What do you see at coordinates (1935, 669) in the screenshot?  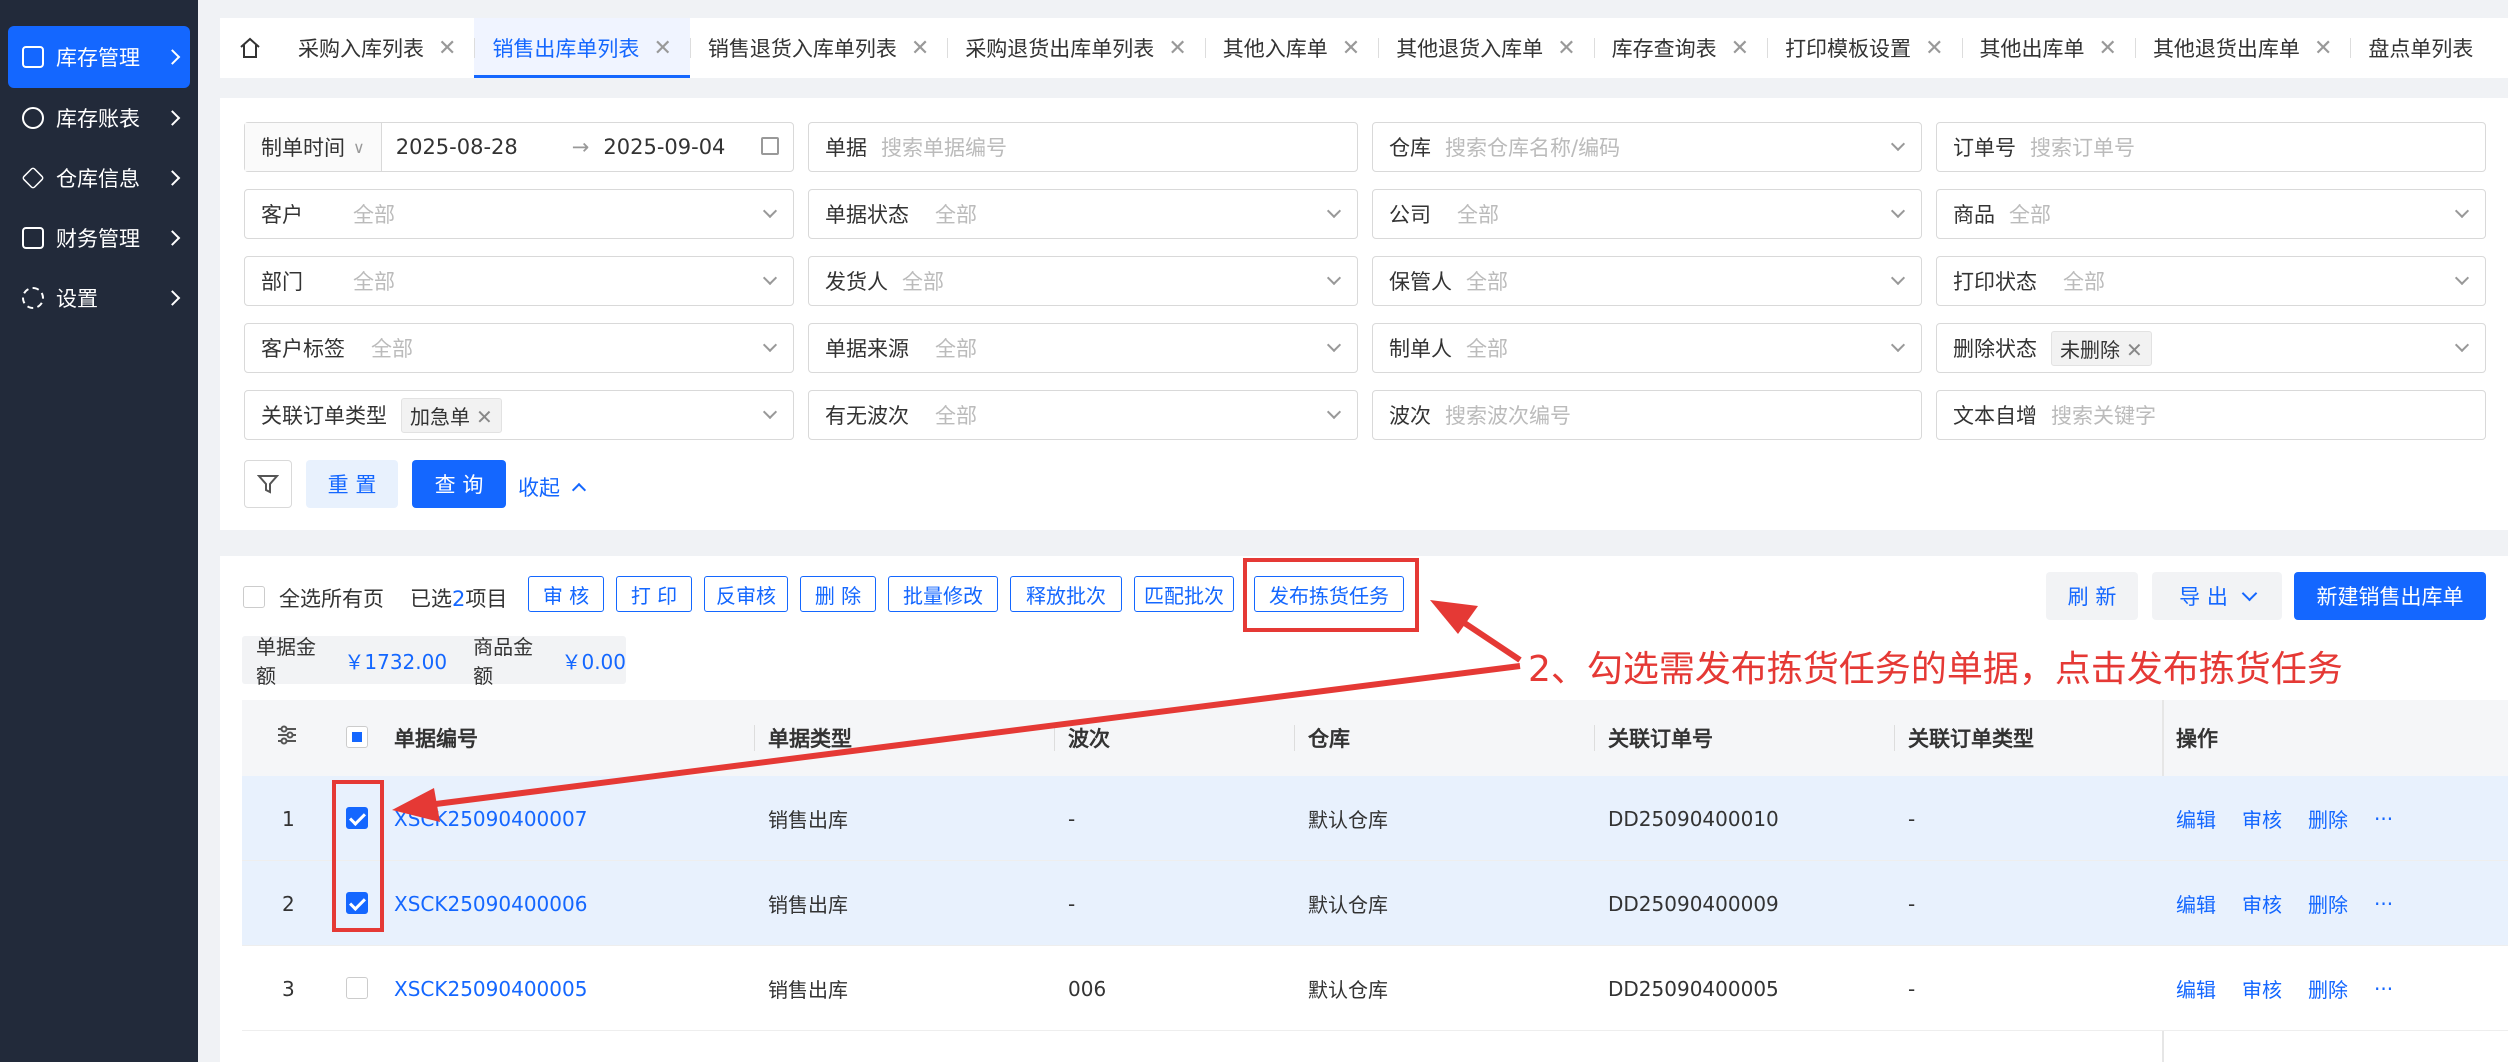 I see `annotation-text: 2、勾选需发布拣货任务的单据，点击发布拣货任务` at bounding box center [1935, 669].